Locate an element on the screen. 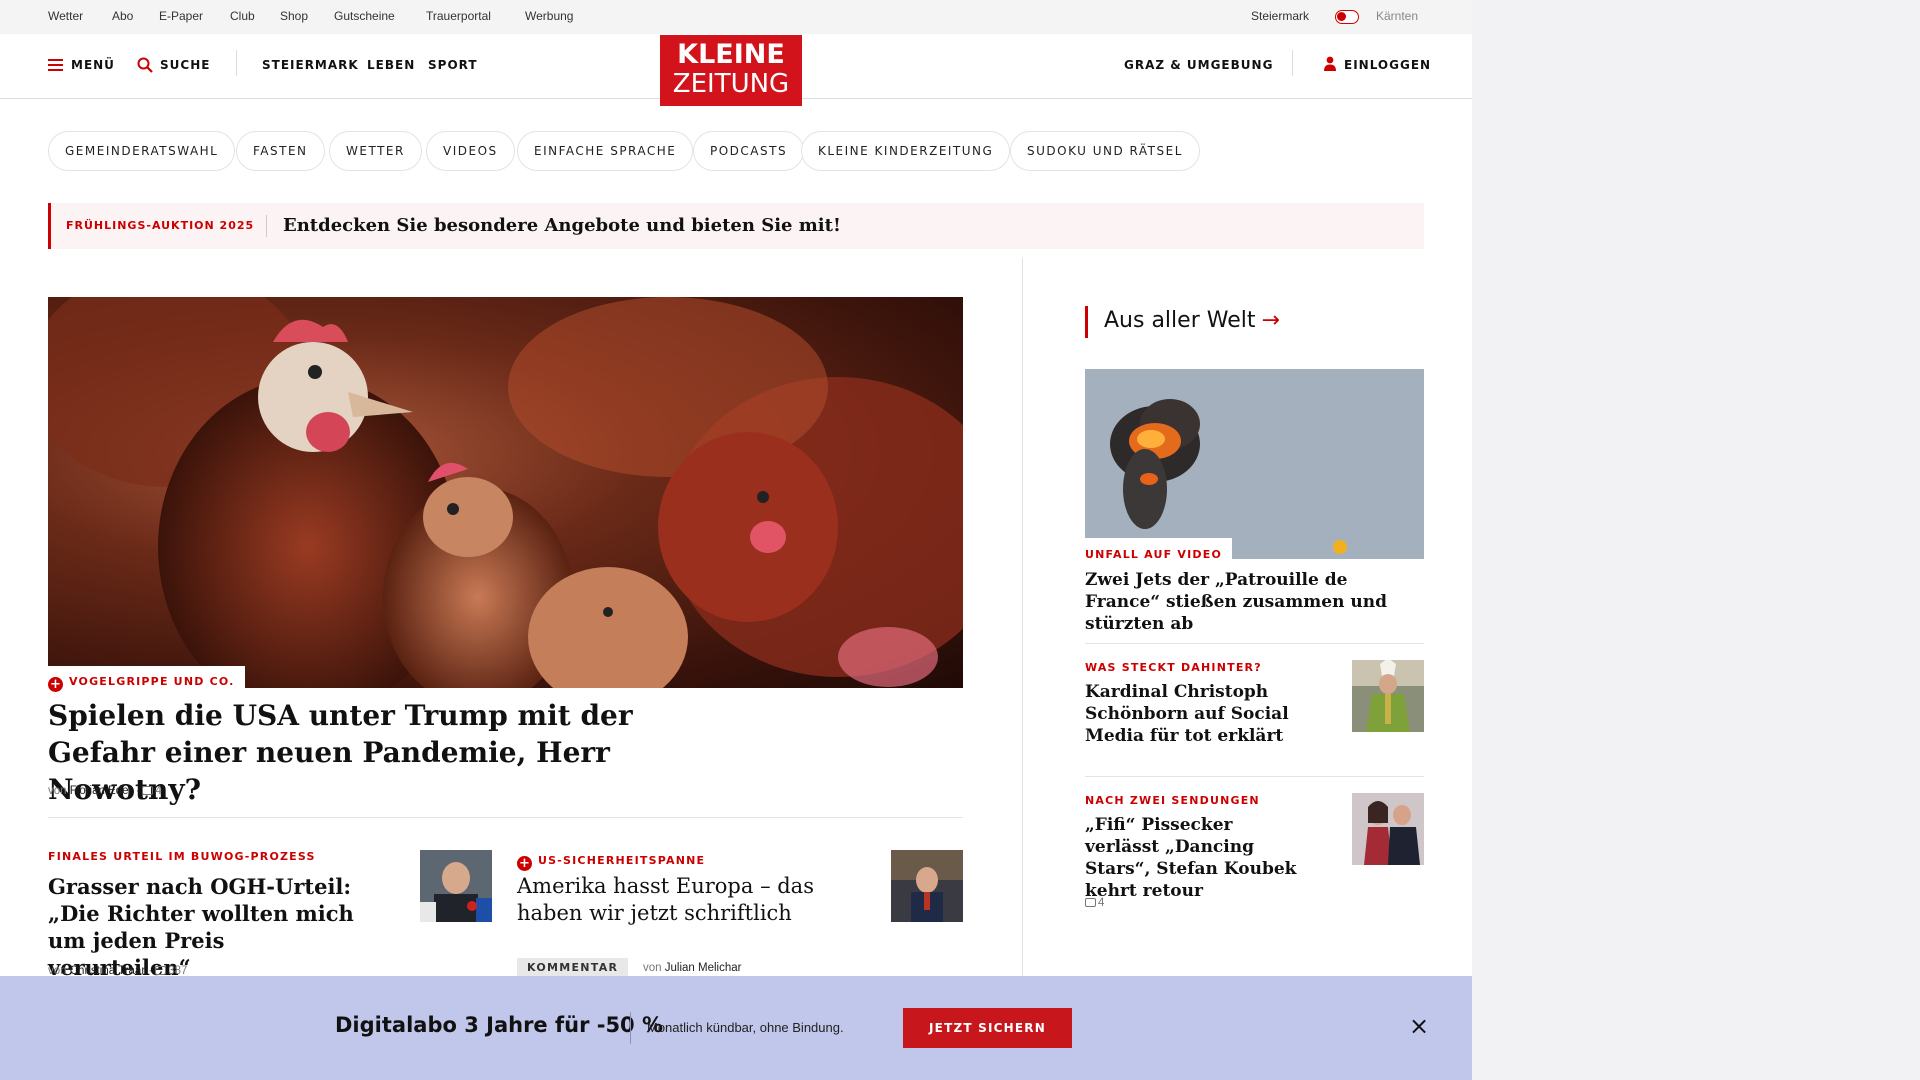 This screenshot has width=1920, height=1080. util-link-shop: Shop is located at coordinates (294, 16).